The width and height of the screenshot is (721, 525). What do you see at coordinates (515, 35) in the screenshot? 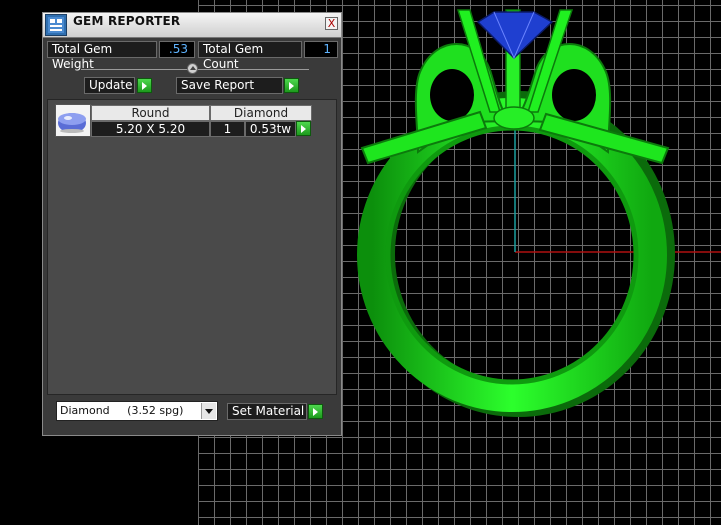
I see `gem-stone` at bounding box center [515, 35].